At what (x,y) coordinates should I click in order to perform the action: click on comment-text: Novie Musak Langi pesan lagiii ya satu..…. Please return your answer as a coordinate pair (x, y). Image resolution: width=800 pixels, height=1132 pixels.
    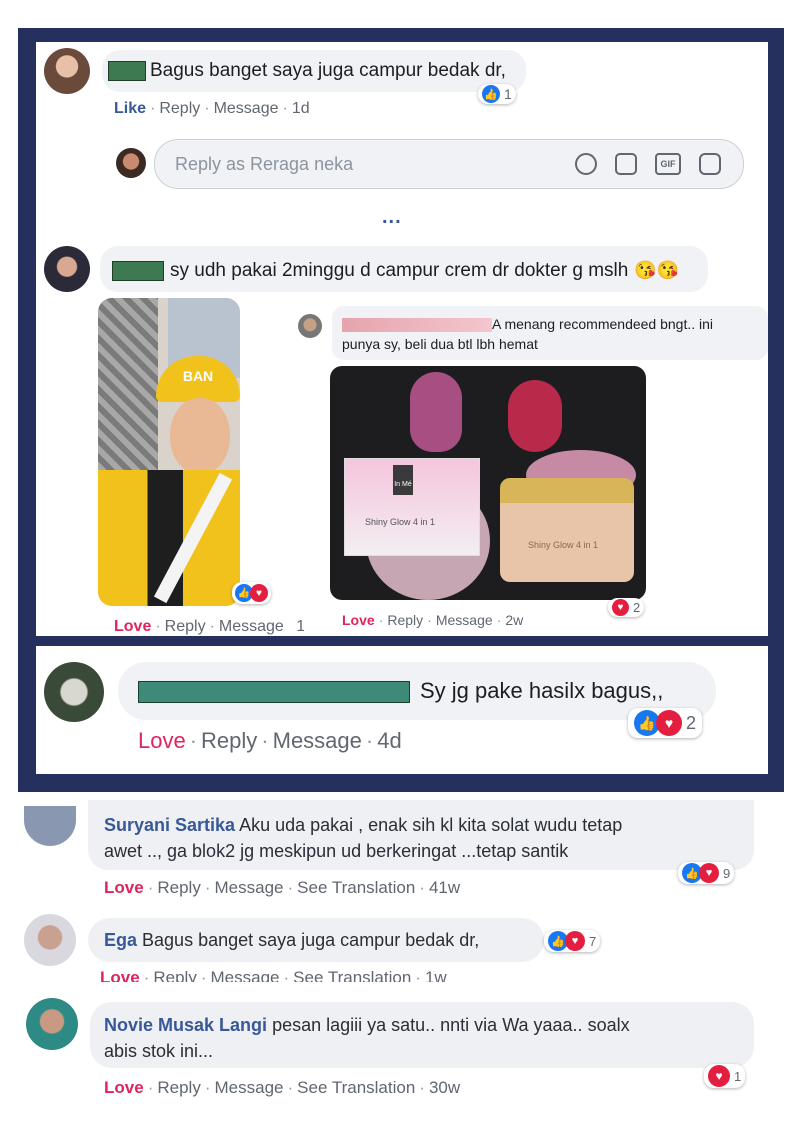
    Looking at the image, I should click on (367, 1038).